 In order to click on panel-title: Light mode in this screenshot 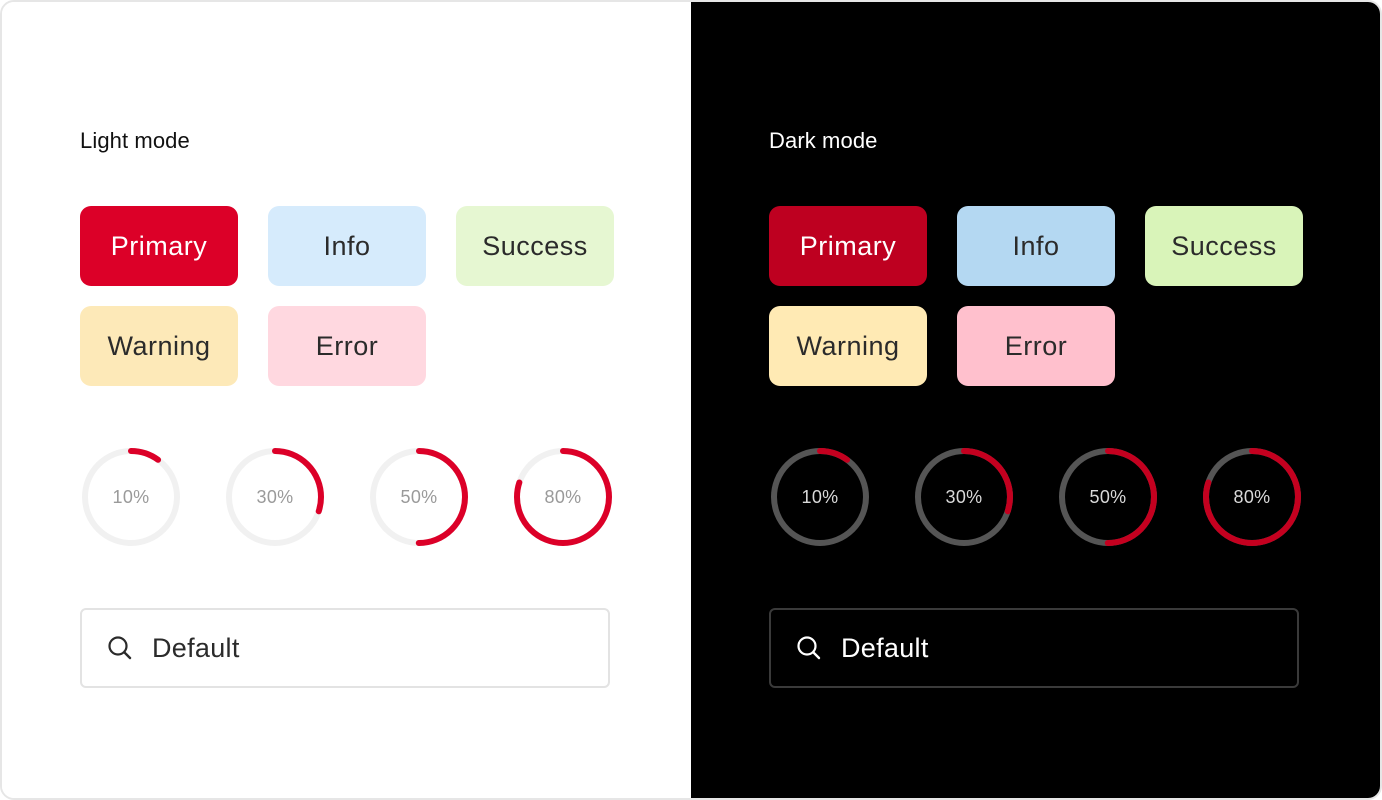, I will do `click(135, 140)`.